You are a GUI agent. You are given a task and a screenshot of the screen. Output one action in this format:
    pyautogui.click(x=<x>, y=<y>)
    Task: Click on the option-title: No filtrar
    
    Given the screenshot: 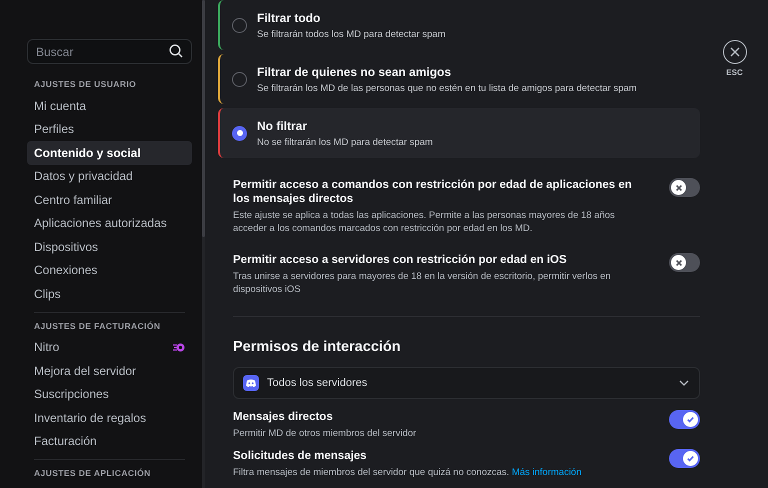 What is the action you would take?
    pyautogui.click(x=282, y=125)
    